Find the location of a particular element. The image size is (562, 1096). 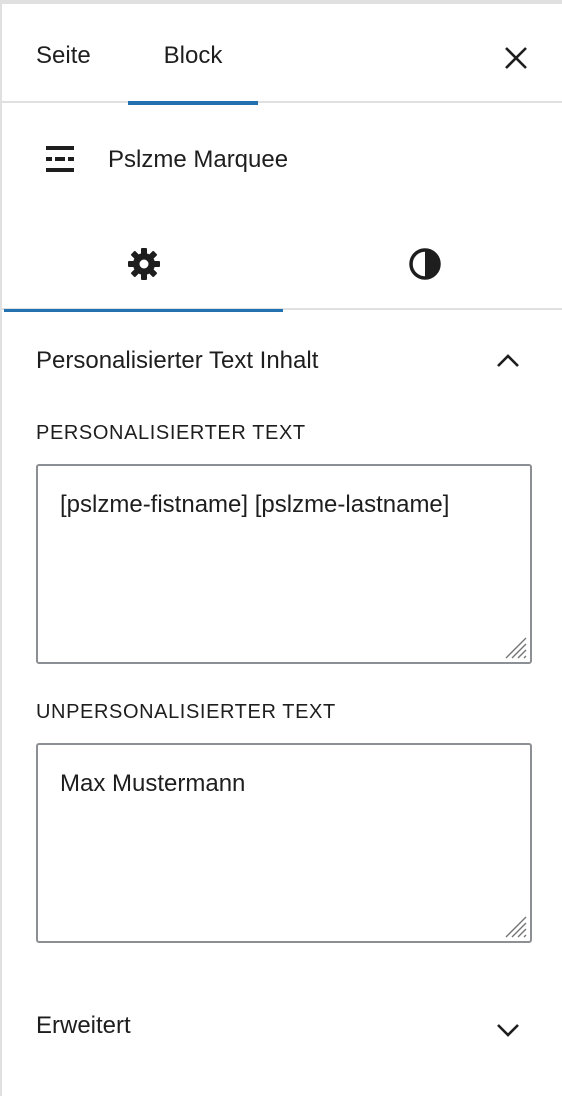

tab-settings is located at coordinates (142, 263).